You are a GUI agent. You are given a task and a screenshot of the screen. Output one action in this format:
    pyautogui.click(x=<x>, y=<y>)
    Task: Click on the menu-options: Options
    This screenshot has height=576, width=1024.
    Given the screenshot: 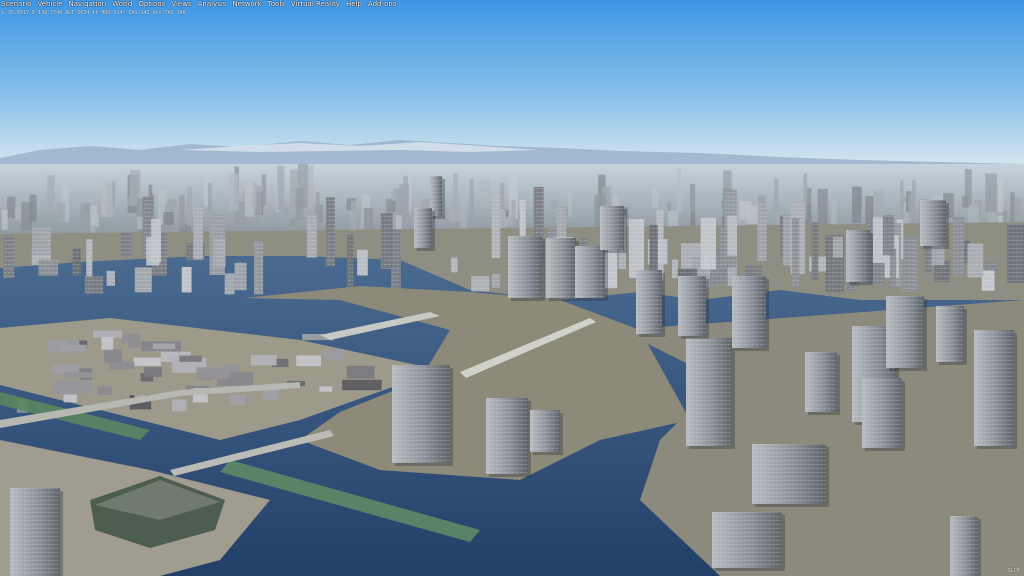 What is the action you would take?
    pyautogui.click(x=152, y=4)
    